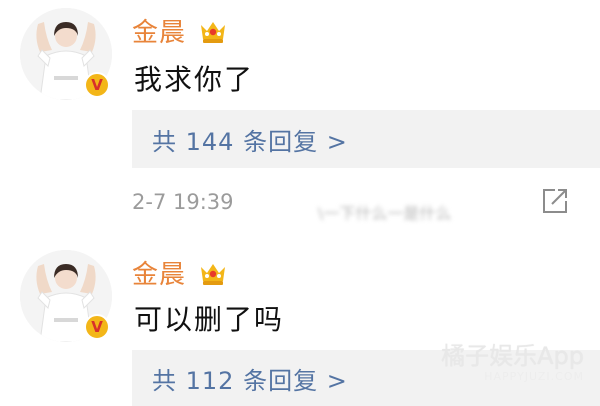  I want to click on watermark-logo: 橘子娱乐App, so click(512, 356).